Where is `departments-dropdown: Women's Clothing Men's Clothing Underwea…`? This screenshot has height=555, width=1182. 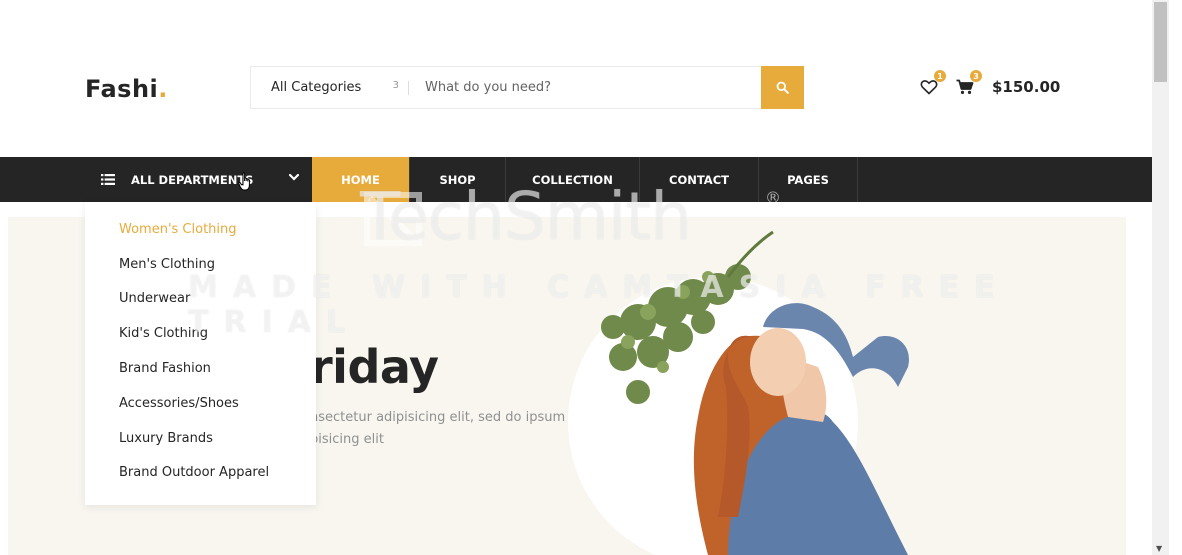
departments-dropdown: Women's Clothing Men's Clothing Underwea… is located at coordinates (200, 353).